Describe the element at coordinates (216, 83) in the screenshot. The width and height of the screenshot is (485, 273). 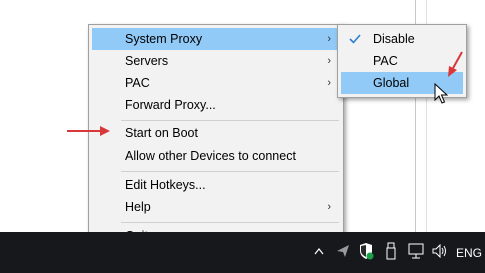
I see `menu-item-pac: PAC ›` at that location.